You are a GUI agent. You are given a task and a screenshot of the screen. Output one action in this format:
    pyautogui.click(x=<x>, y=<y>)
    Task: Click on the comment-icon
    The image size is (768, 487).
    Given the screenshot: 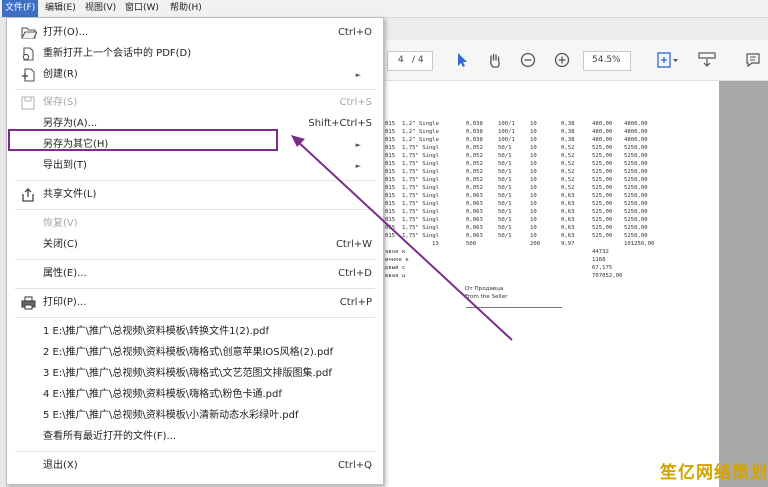 What is the action you would take?
    pyautogui.click(x=753, y=60)
    